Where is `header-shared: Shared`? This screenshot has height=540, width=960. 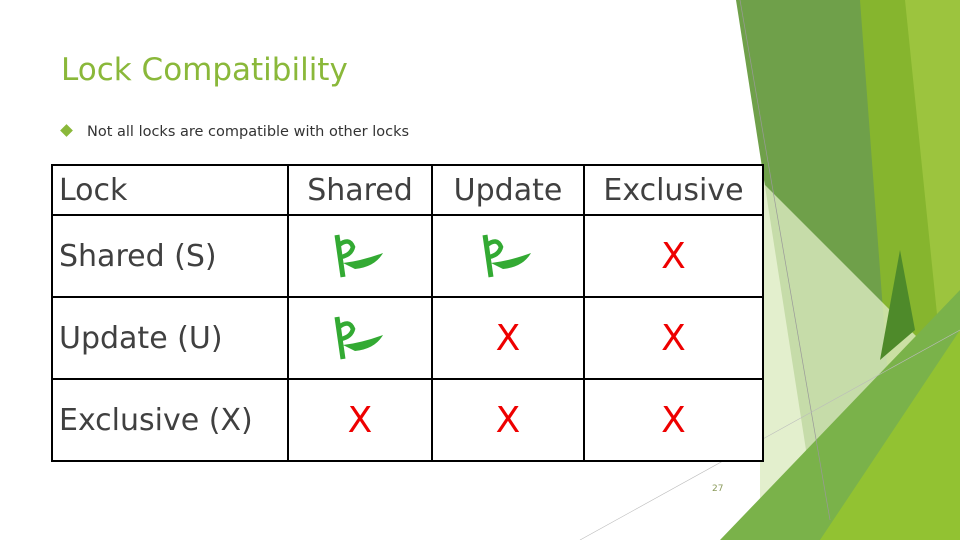 header-shared: Shared is located at coordinates (360, 190).